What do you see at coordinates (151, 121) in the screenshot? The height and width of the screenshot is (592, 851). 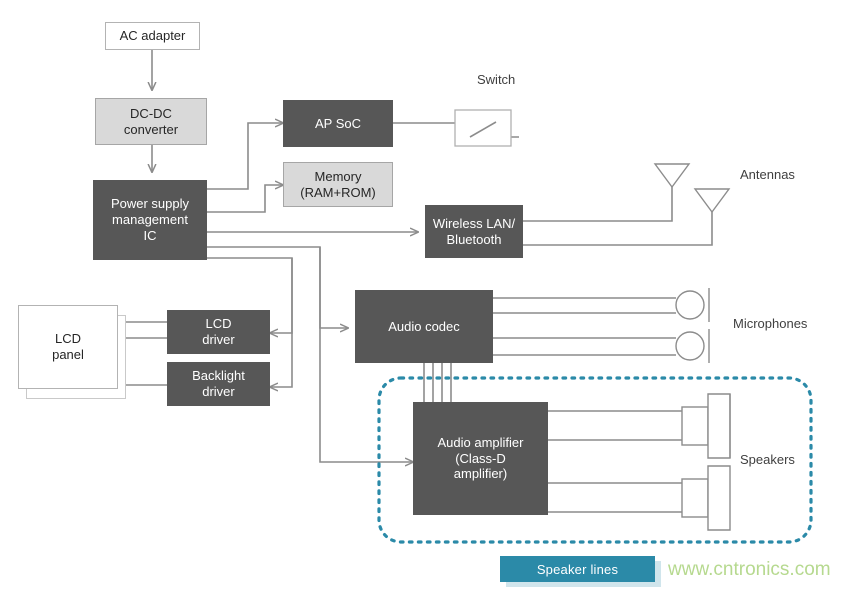 I see `block-dc-dc-converter: DC-DC converter` at bounding box center [151, 121].